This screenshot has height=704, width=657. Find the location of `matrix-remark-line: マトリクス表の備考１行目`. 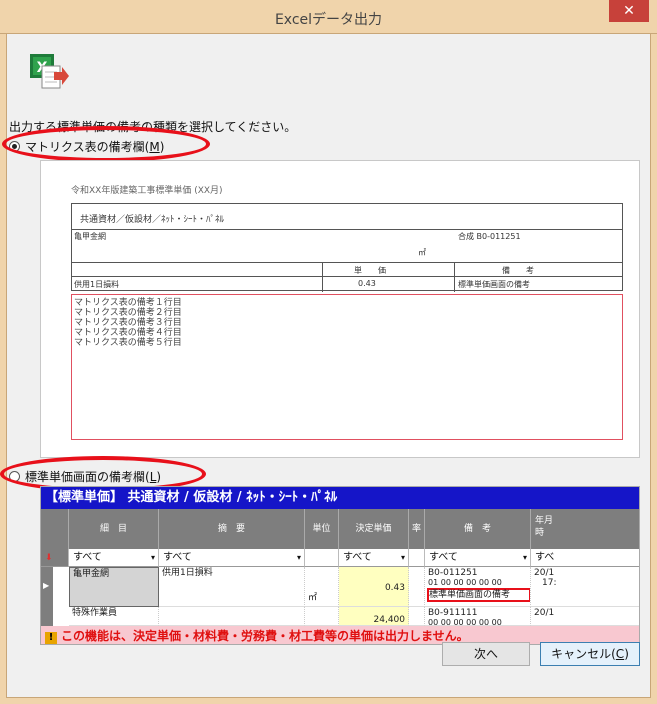

matrix-remark-line: マトリクス表の備考１行目 is located at coordinates (128, 303).